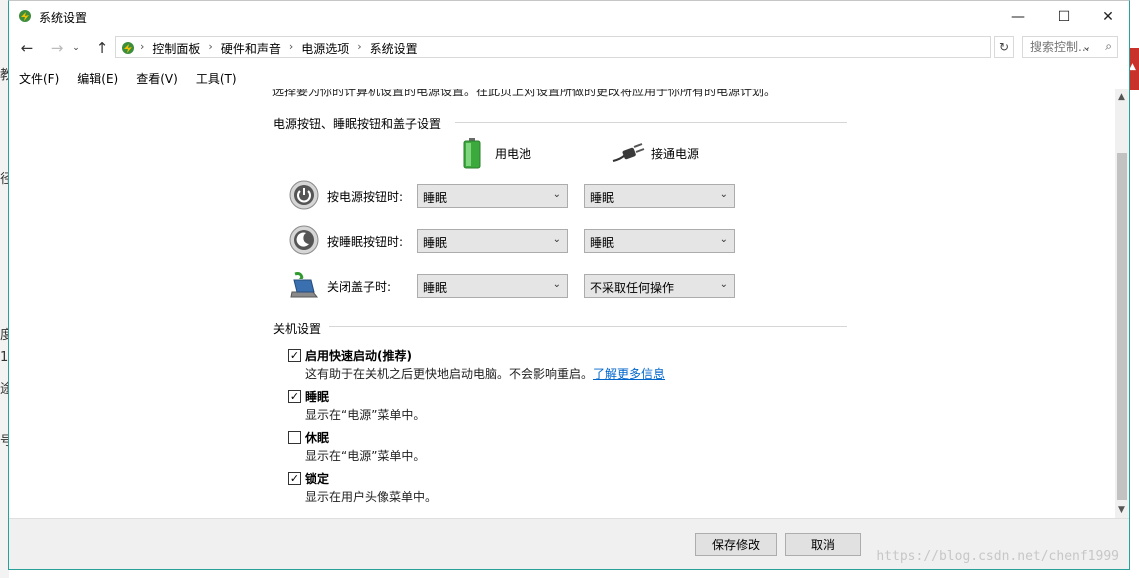  I want to click on sleep-button-icon, so click(304, 240).